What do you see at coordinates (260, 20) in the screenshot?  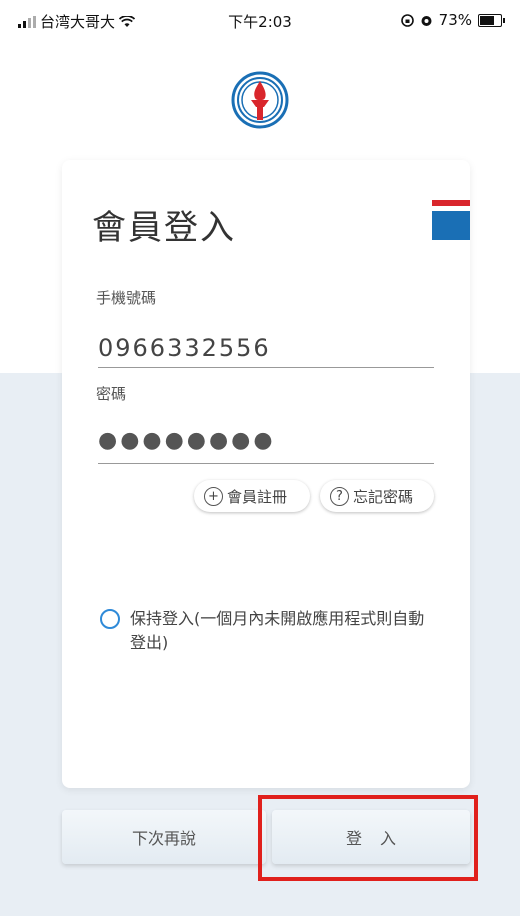 I see `status-bar: 台湾大哥大 下午2:03 73%` at bounding box center [260, 20].